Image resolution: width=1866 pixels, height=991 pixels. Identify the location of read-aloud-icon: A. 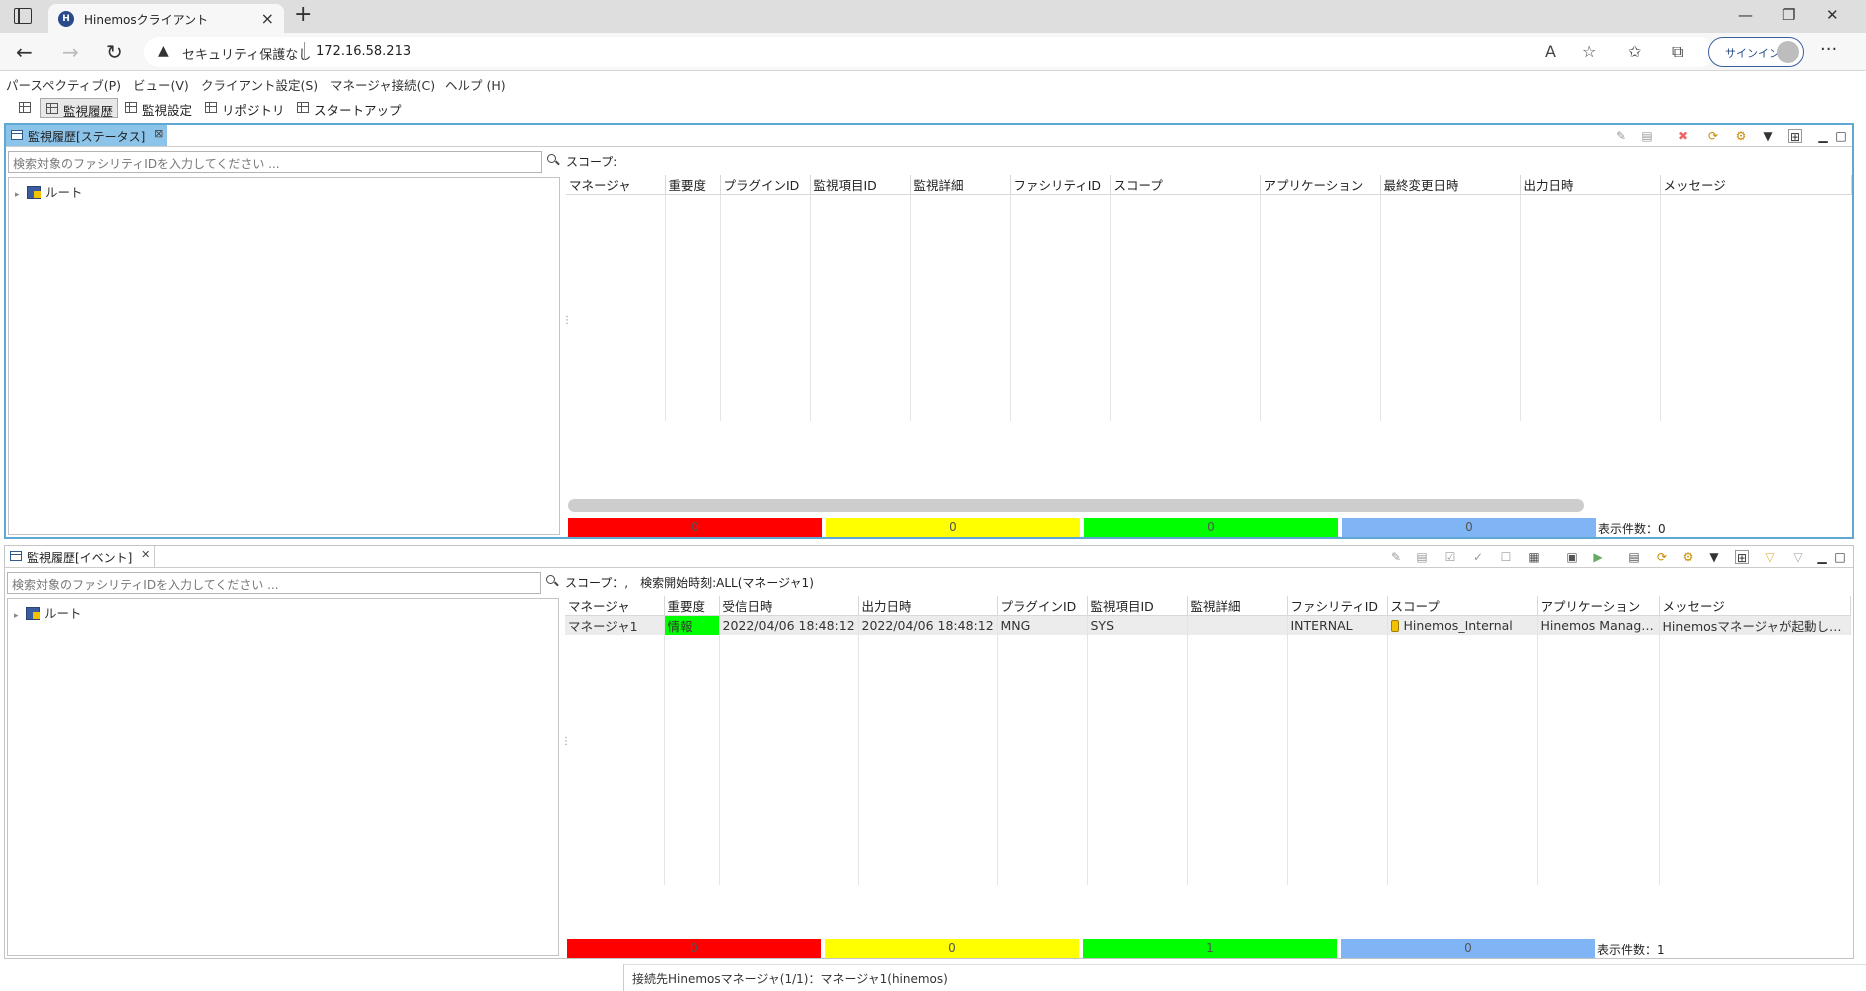
(1550, 51).